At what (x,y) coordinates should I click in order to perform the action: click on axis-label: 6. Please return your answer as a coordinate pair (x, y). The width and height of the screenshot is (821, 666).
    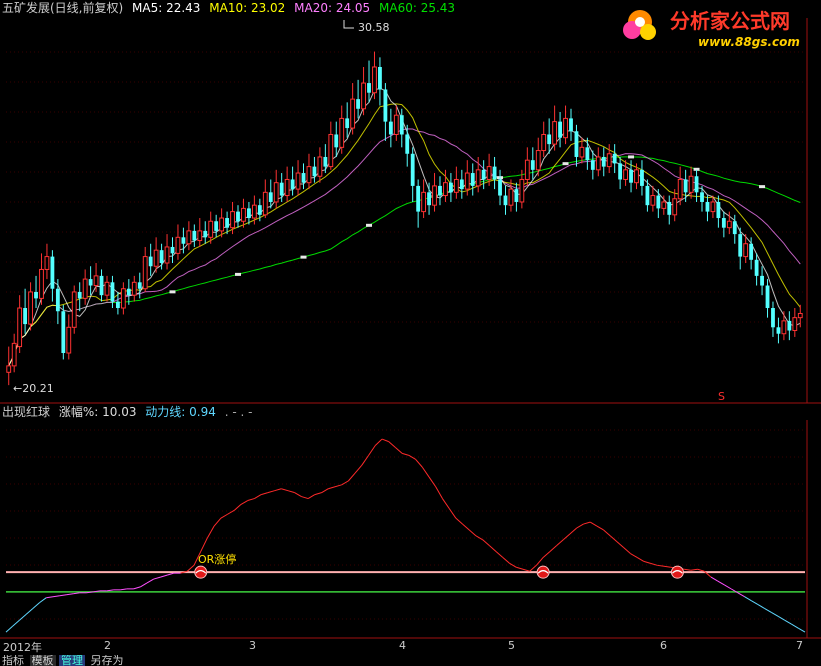
    Looking at the image, I should click on (663, 645).